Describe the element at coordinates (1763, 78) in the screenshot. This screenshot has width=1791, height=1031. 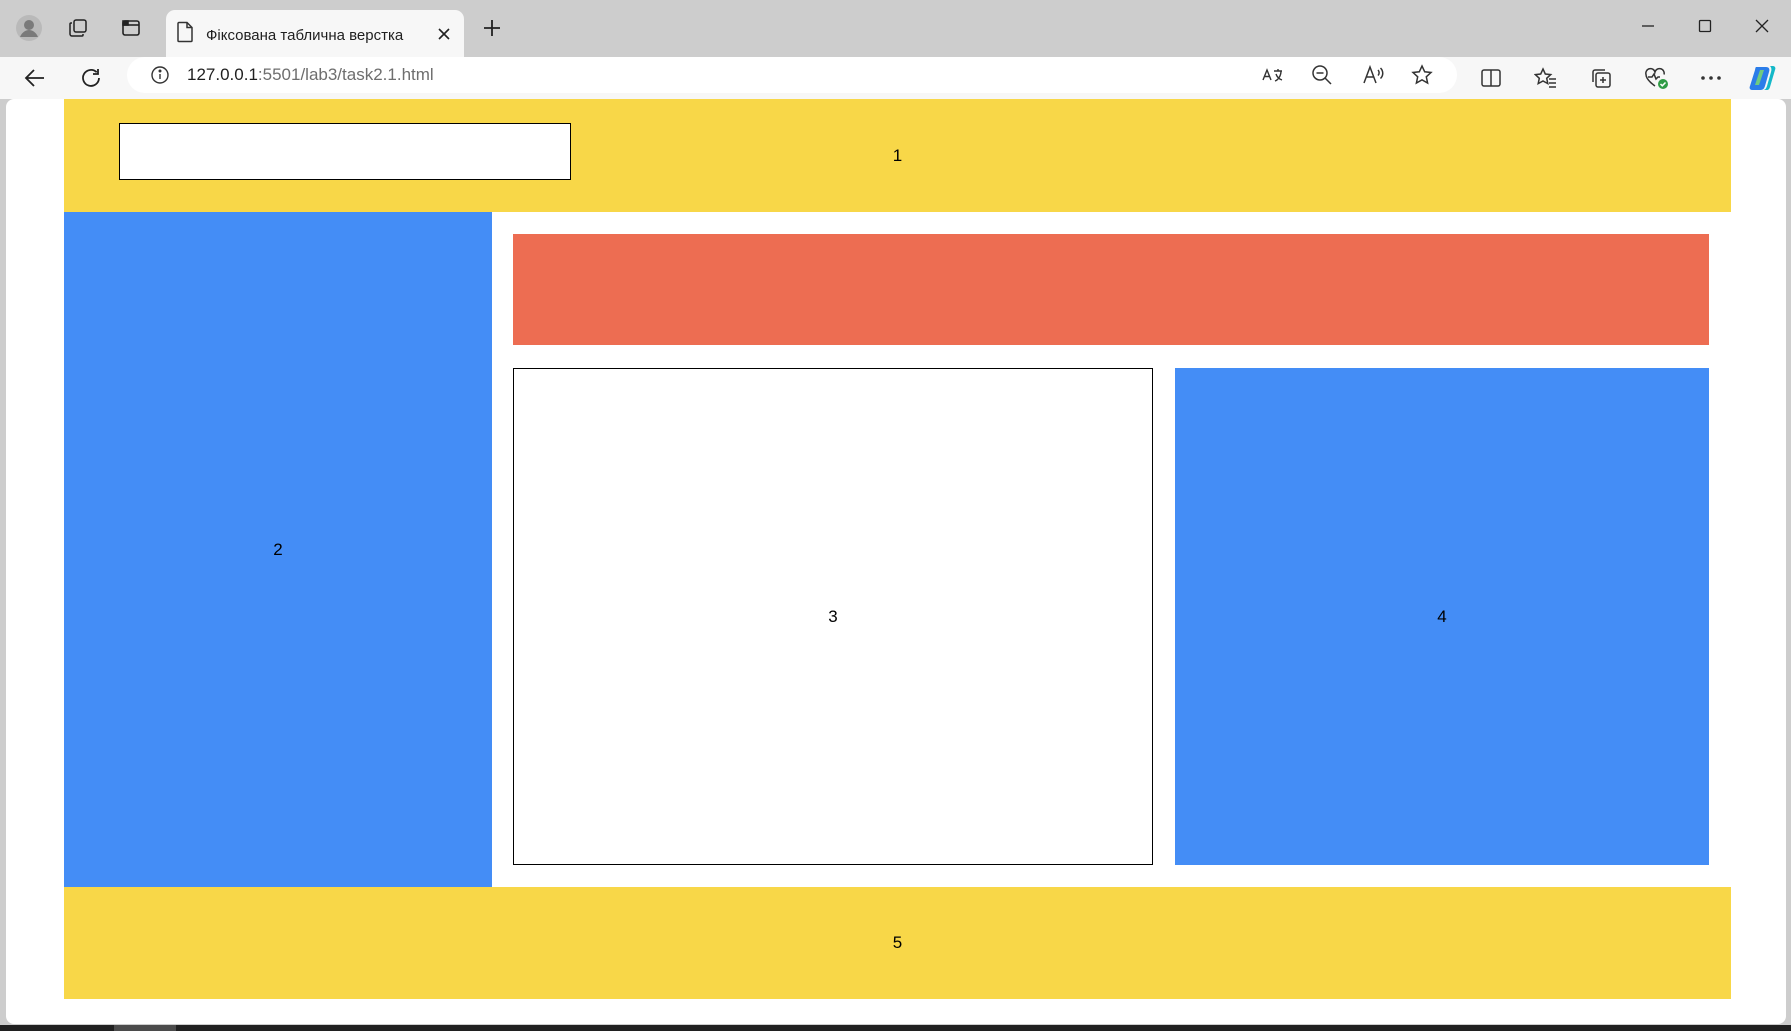
I see `copilot-icon` at that location.